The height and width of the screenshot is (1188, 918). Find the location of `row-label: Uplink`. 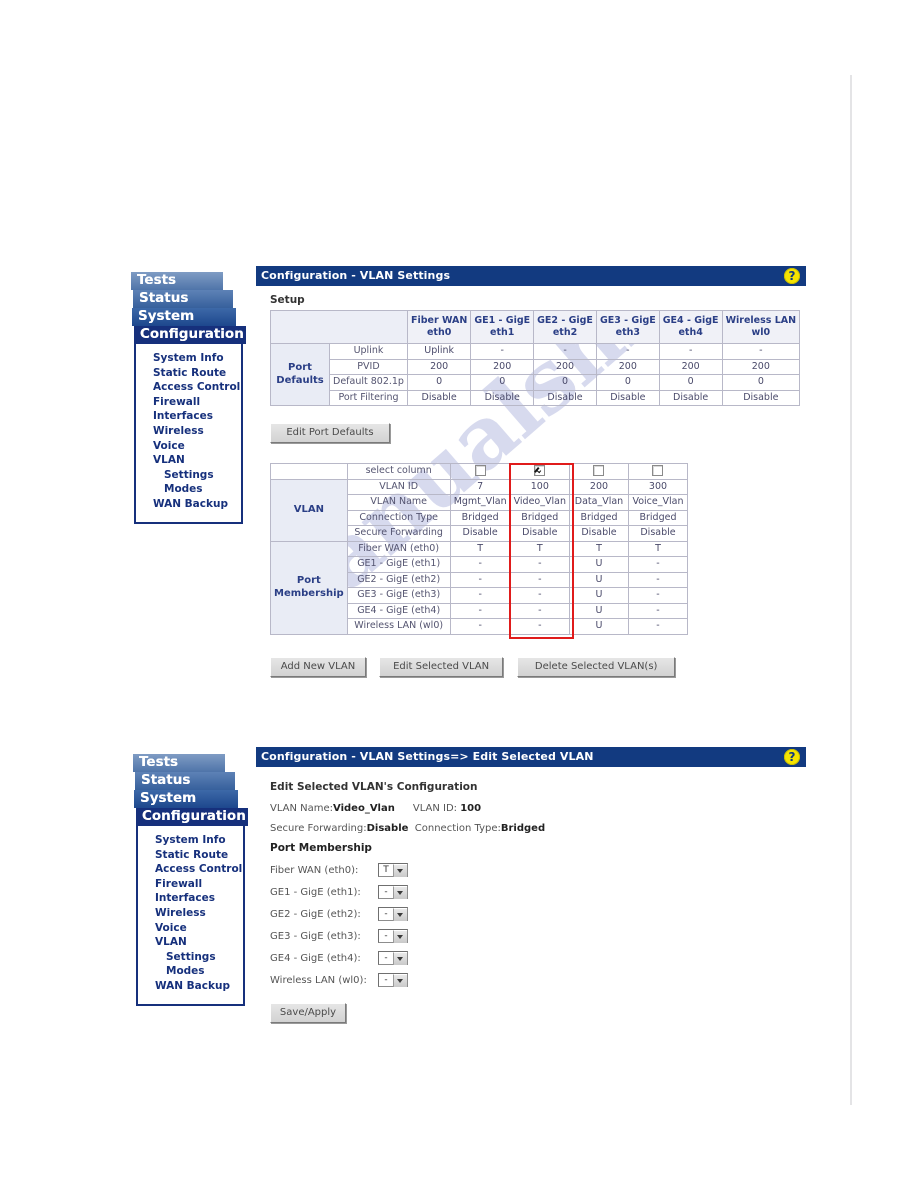

row-label: Uplink is located at coordinates (368, 351).